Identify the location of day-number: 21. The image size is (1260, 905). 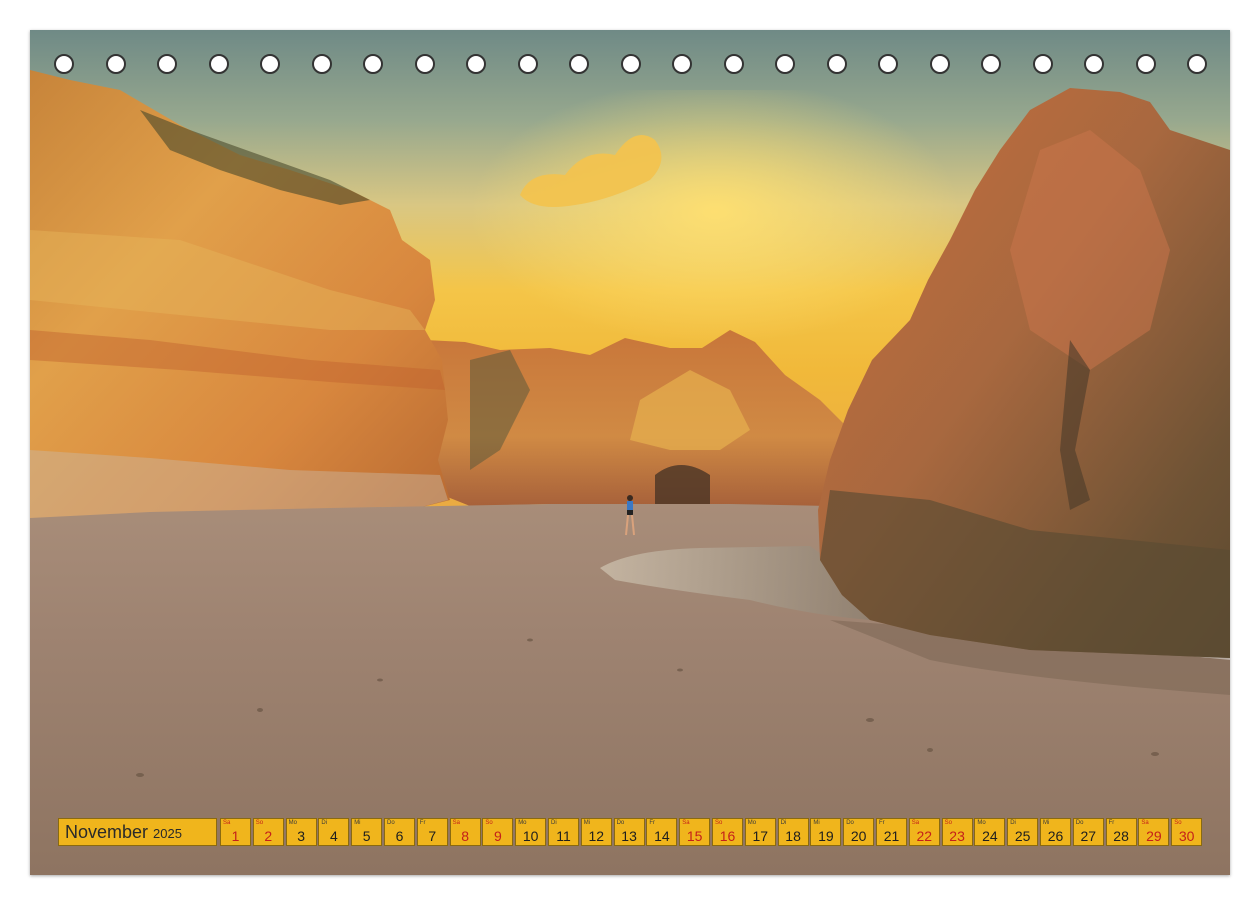
(891, 836).